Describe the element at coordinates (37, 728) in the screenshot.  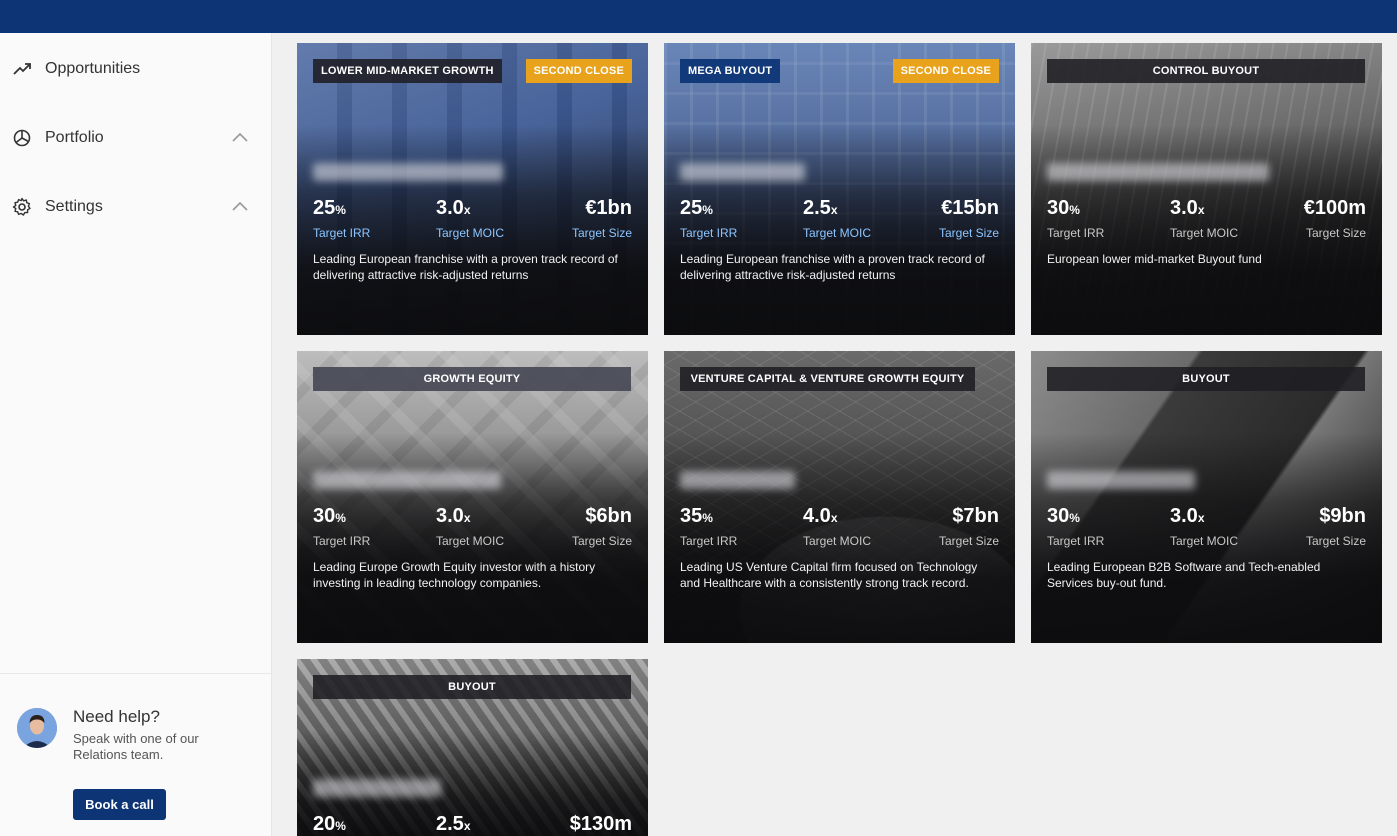
I see `avatar` at that location.